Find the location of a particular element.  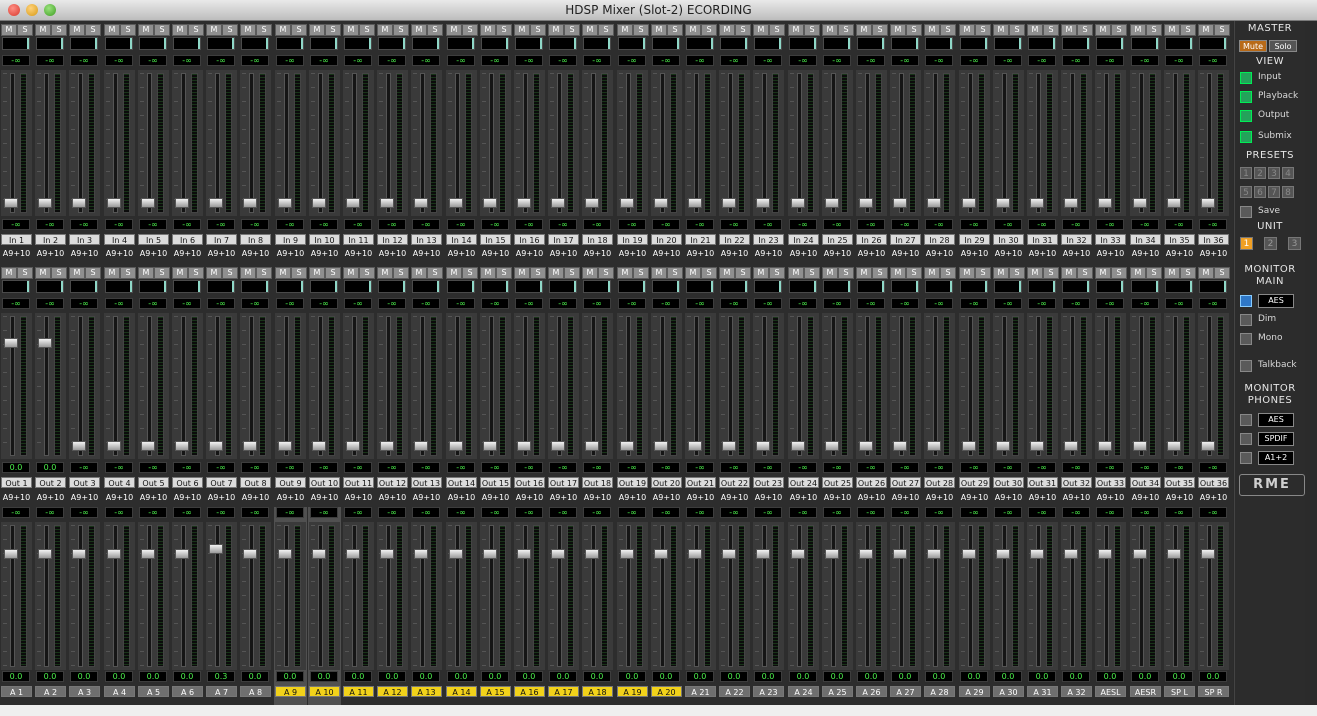

channel-name-button: Out 16 is located at coordinates (529, 482).